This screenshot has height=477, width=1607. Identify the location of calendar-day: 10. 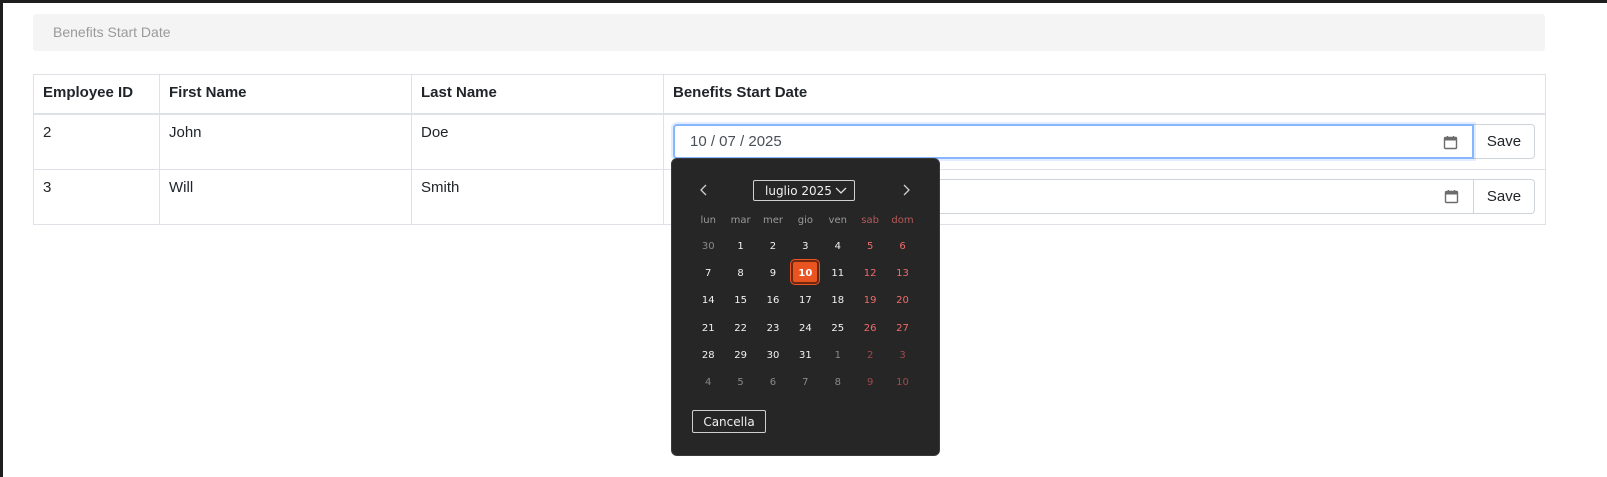
(902, 382).